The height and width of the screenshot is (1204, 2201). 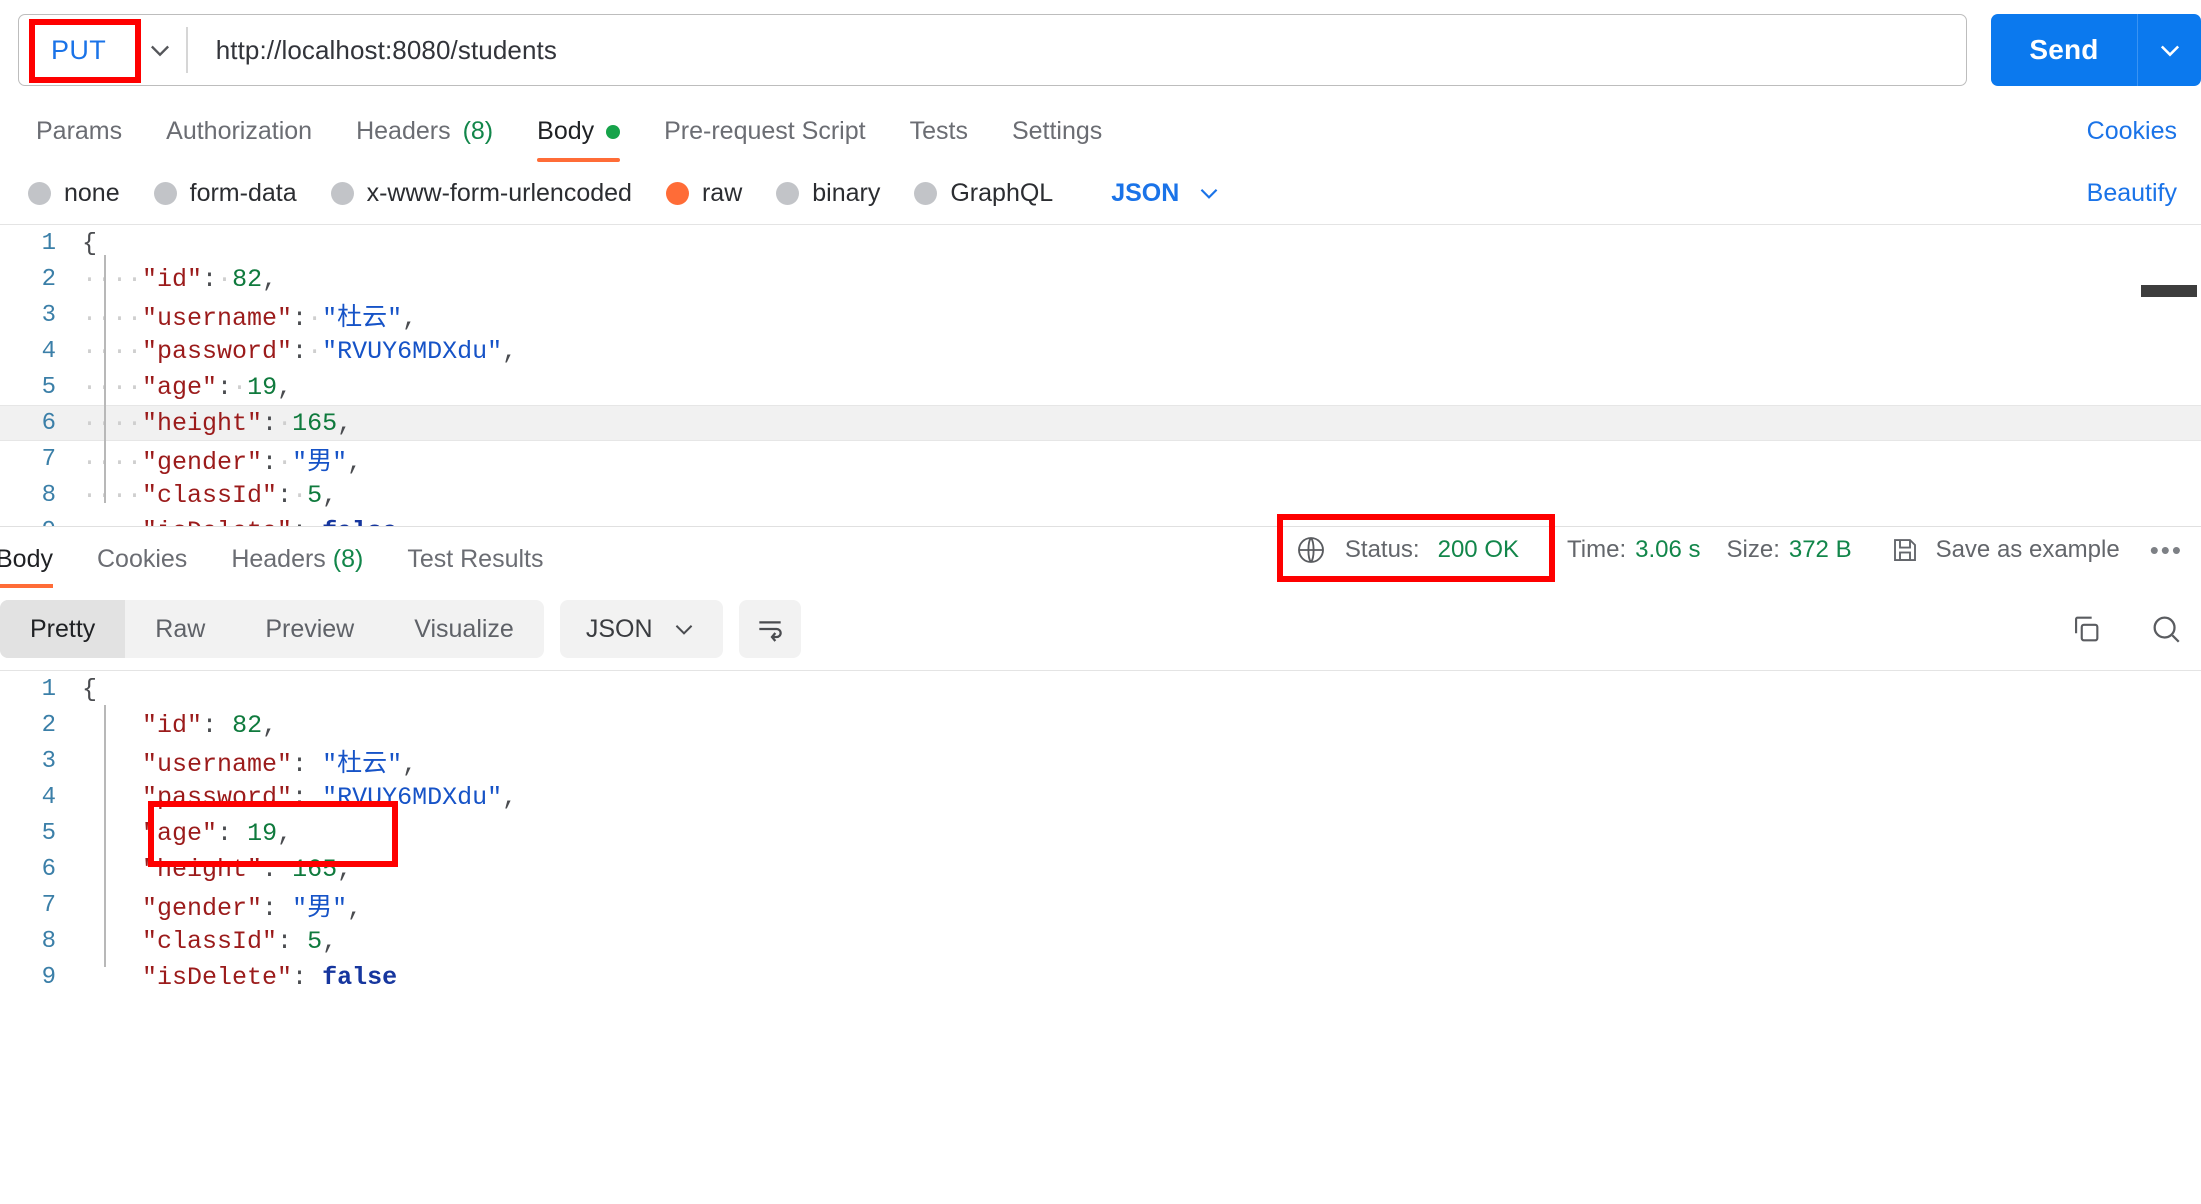 I want to click on response-tab-cookies: Cookies, so click(x=142, y=566).